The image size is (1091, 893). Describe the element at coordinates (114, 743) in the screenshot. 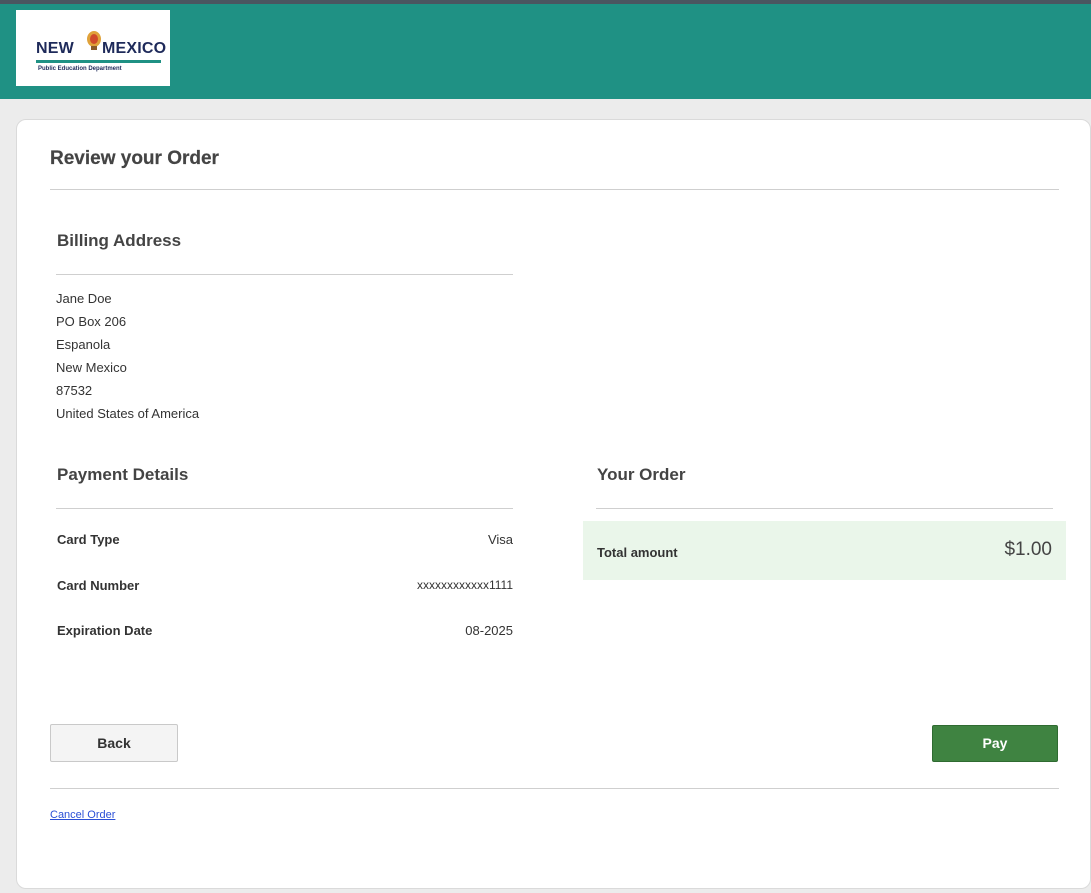

I see `back-button: Back` at that location.